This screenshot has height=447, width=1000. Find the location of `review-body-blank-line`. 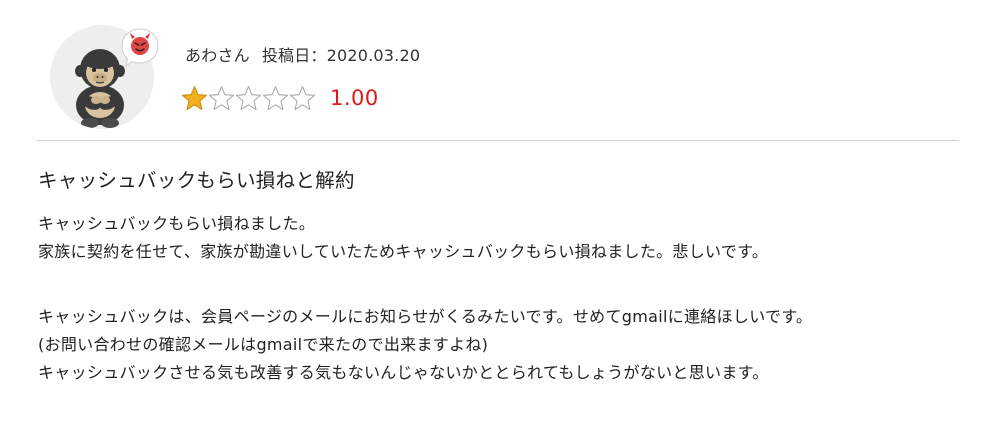

review-body-blank-line is located at coordinates (500, 284).